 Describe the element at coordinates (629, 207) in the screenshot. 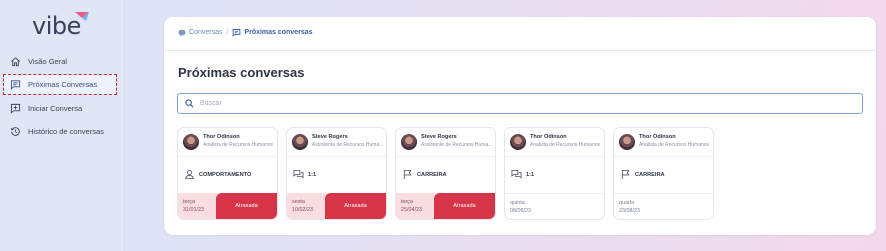

I see `date-block: quarta 23/08/23` at that location.